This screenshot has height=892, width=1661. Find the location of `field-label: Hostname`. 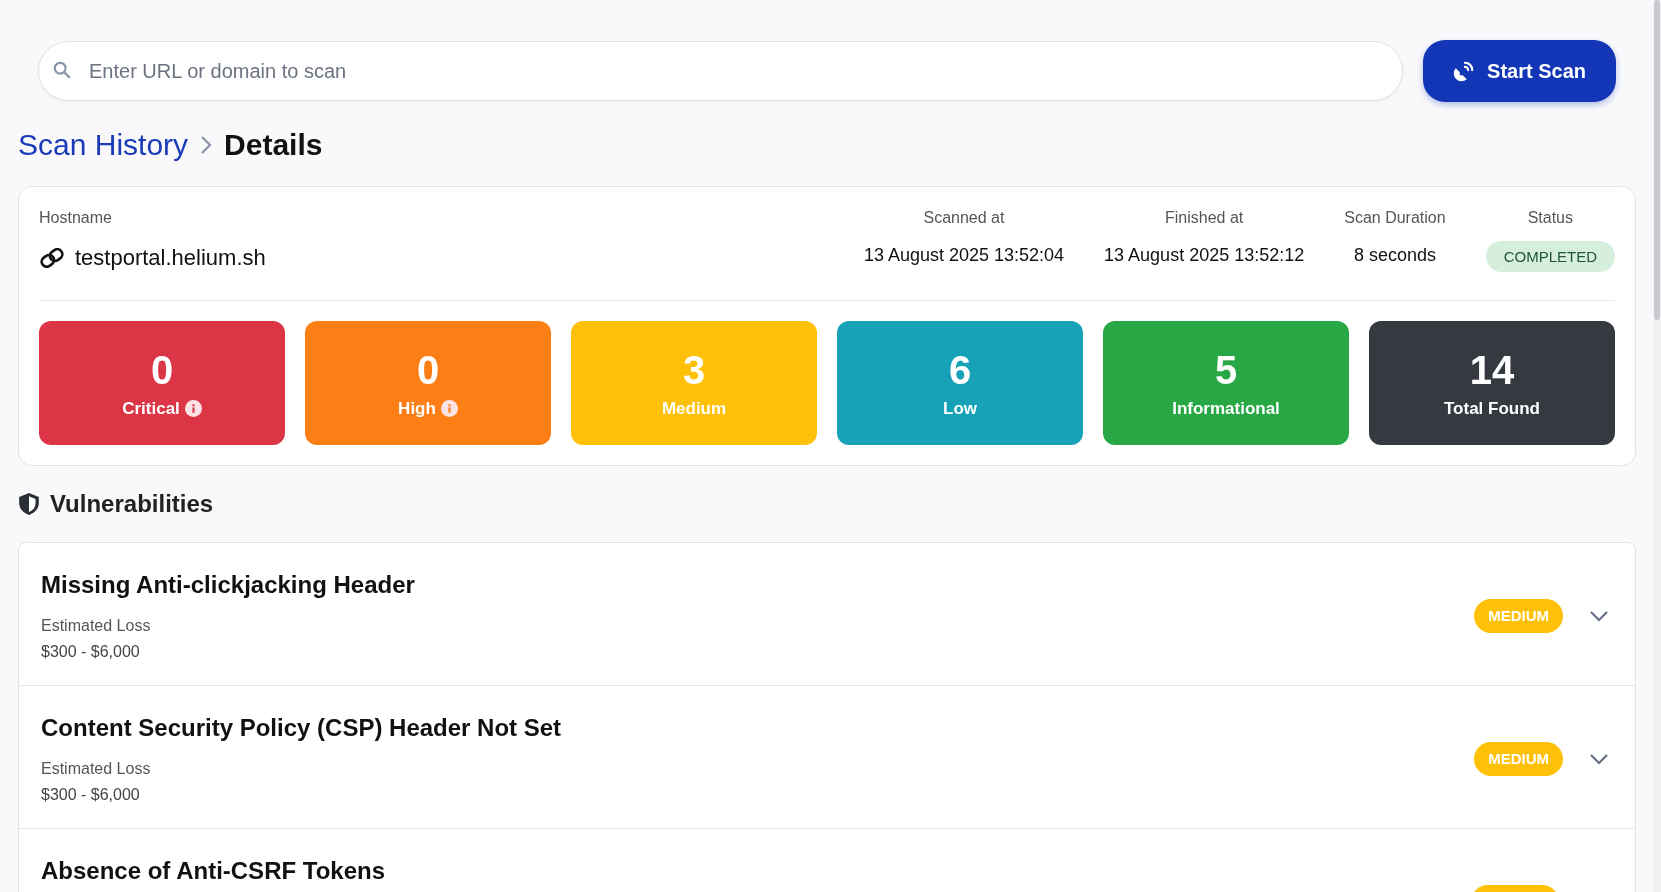

field-label: Hostname is located at coordinates (76, 218).